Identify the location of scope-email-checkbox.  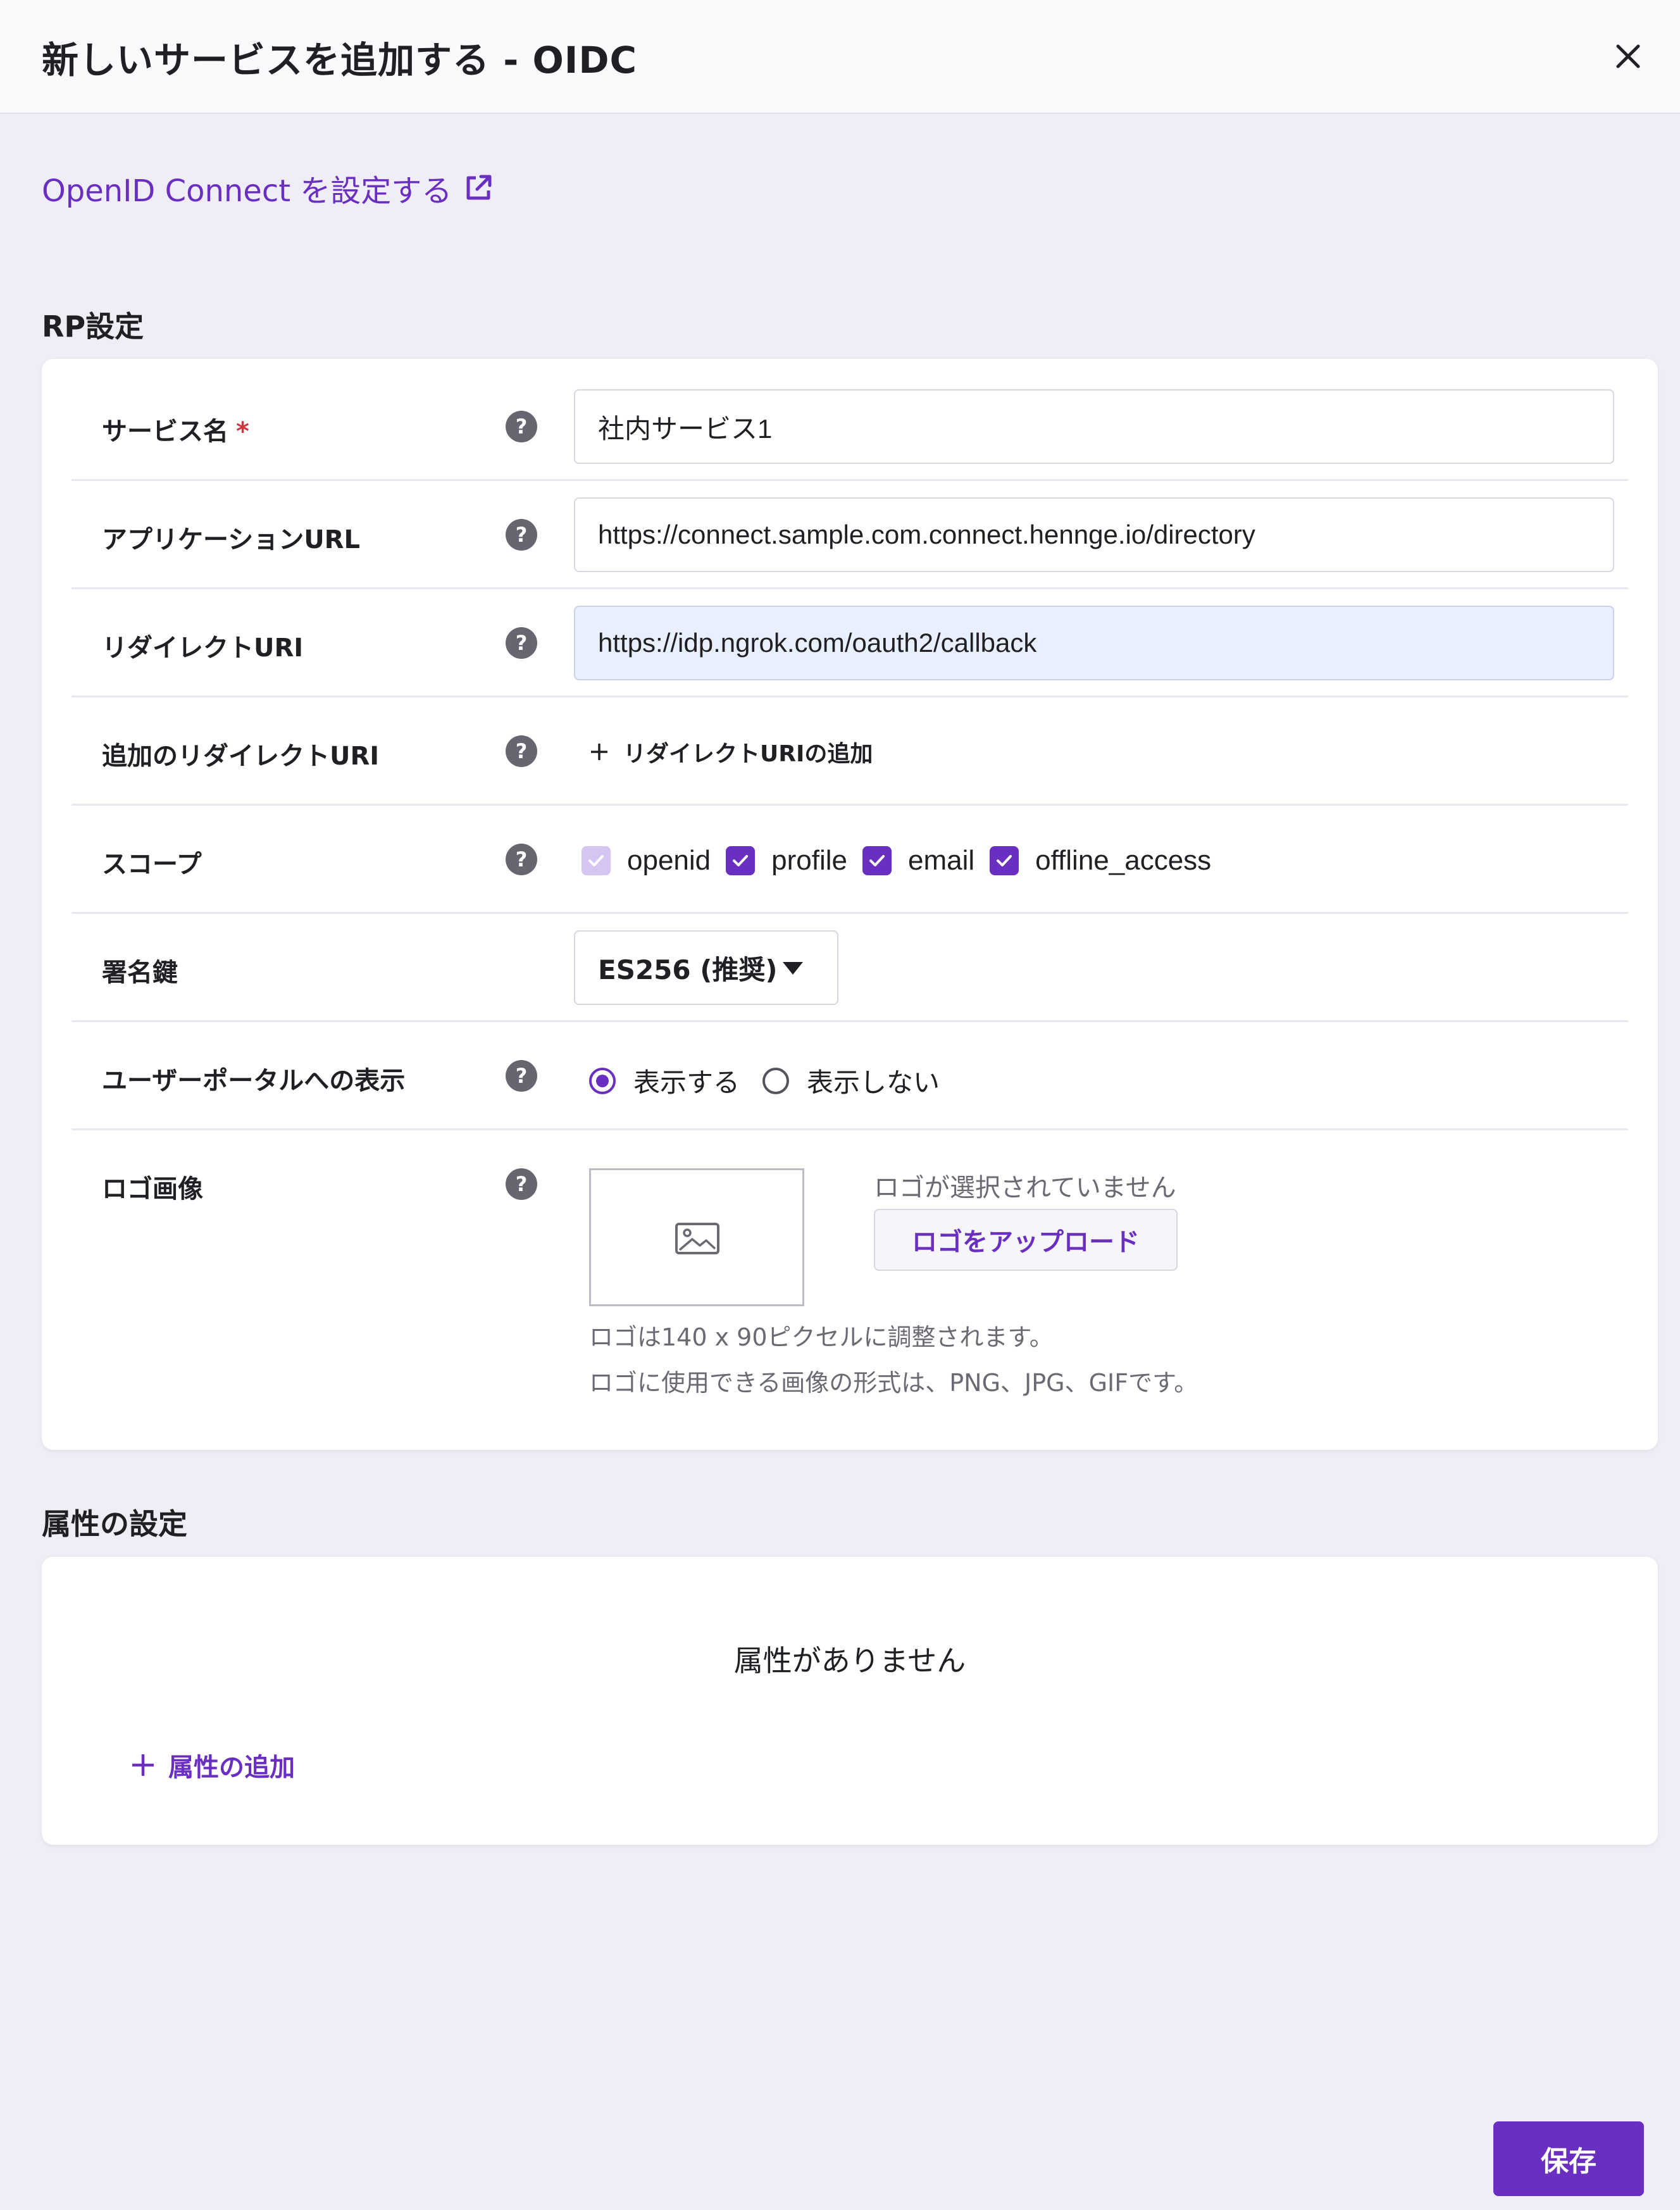
(877, 860).